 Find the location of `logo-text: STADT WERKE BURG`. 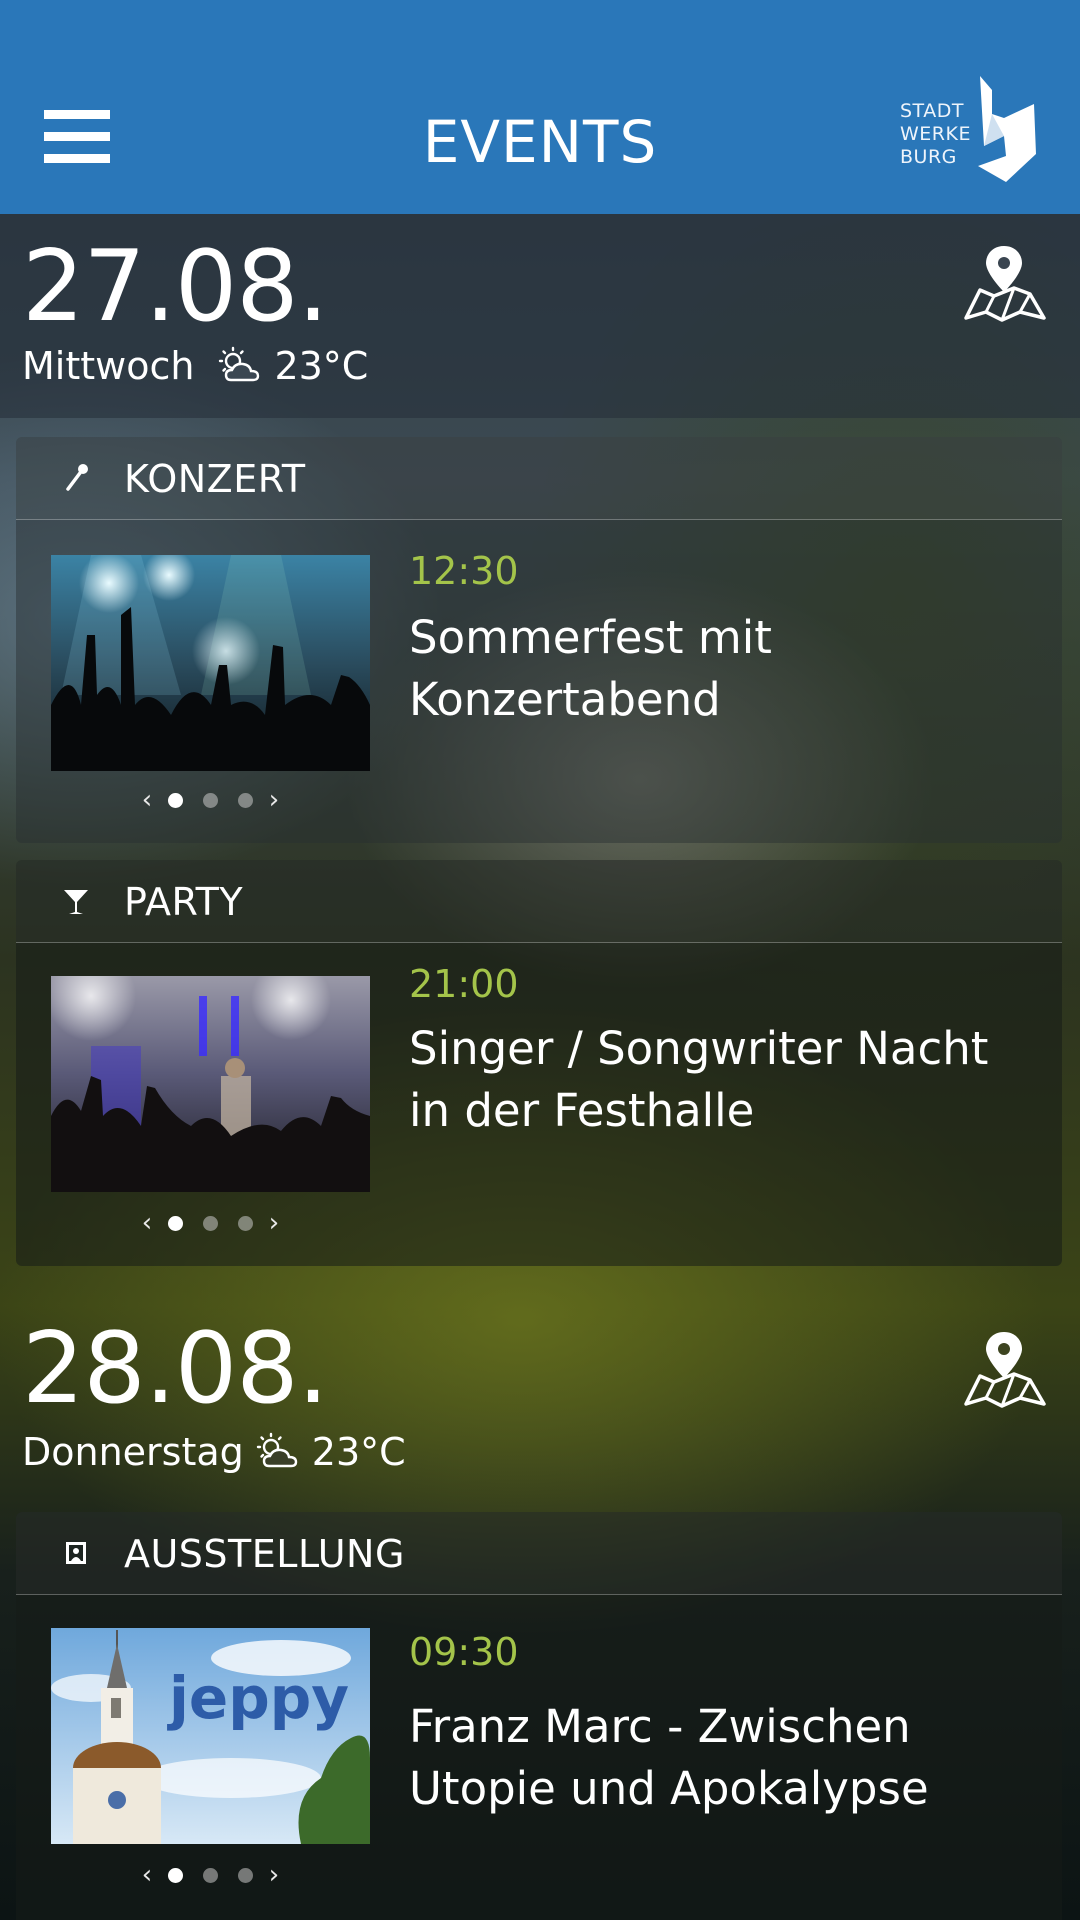

logo-text: STADT WERKE BURG is located at coordinates (935, 134).